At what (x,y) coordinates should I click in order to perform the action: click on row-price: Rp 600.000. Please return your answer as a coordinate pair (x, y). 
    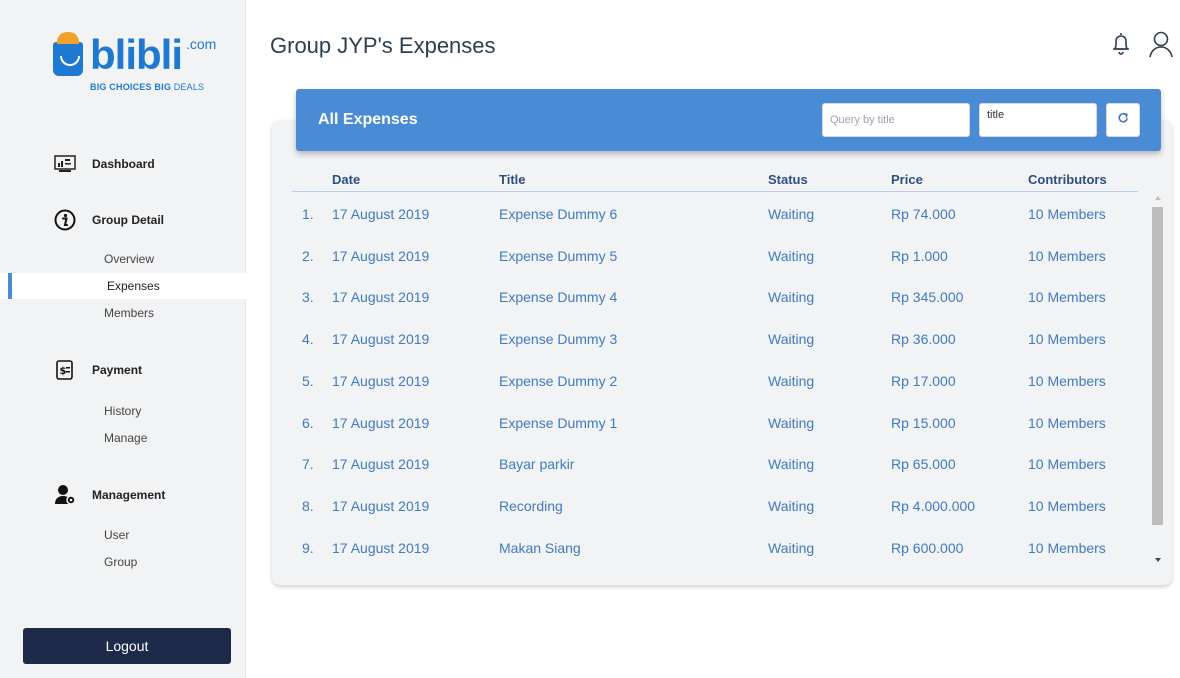
    Looking at the image, I should click on (927, 547).